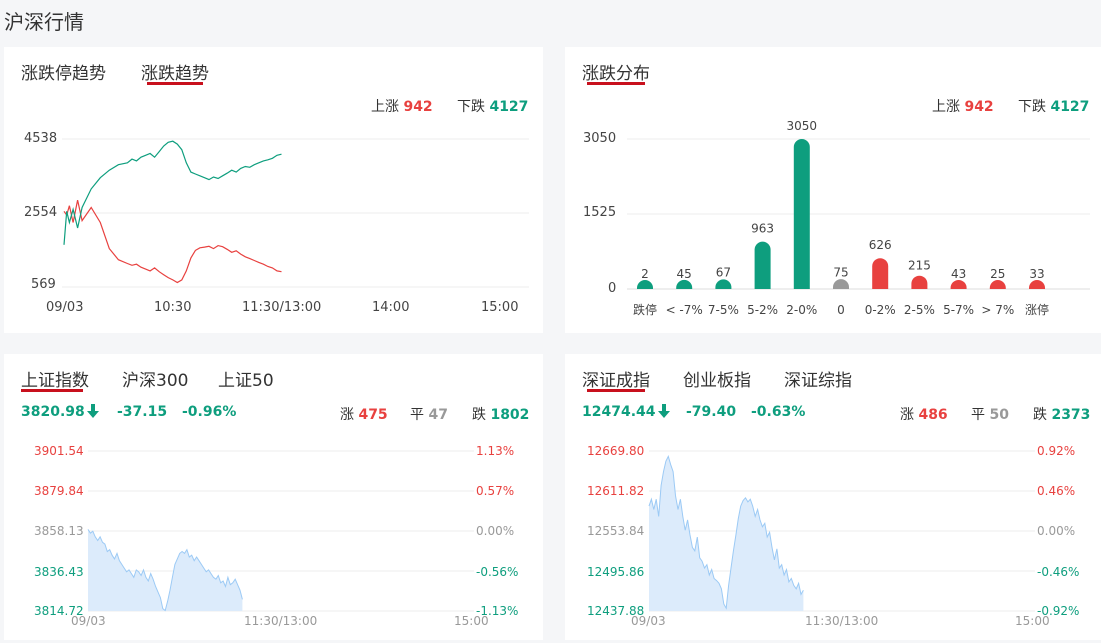  What do you see at coordinates (645, 274) in the screenshot?
I see `bar-value-label: 2` at bounding box center [645, 274].